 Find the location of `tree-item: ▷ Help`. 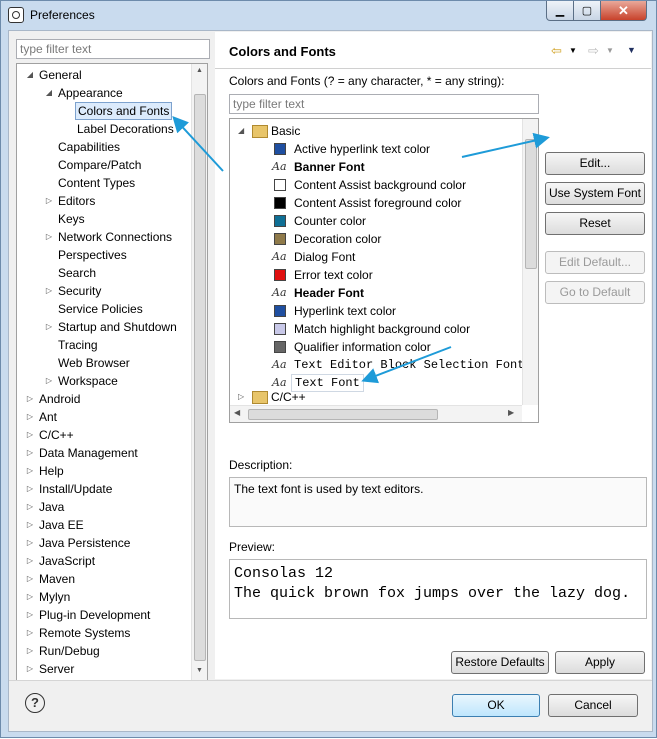

tree-item: ▷ Help is located at coordinates (105, 471).